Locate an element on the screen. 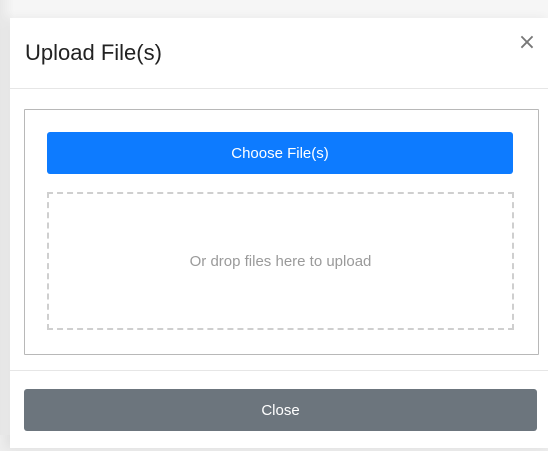  close-icon: × is located at coordinates (527, 43).